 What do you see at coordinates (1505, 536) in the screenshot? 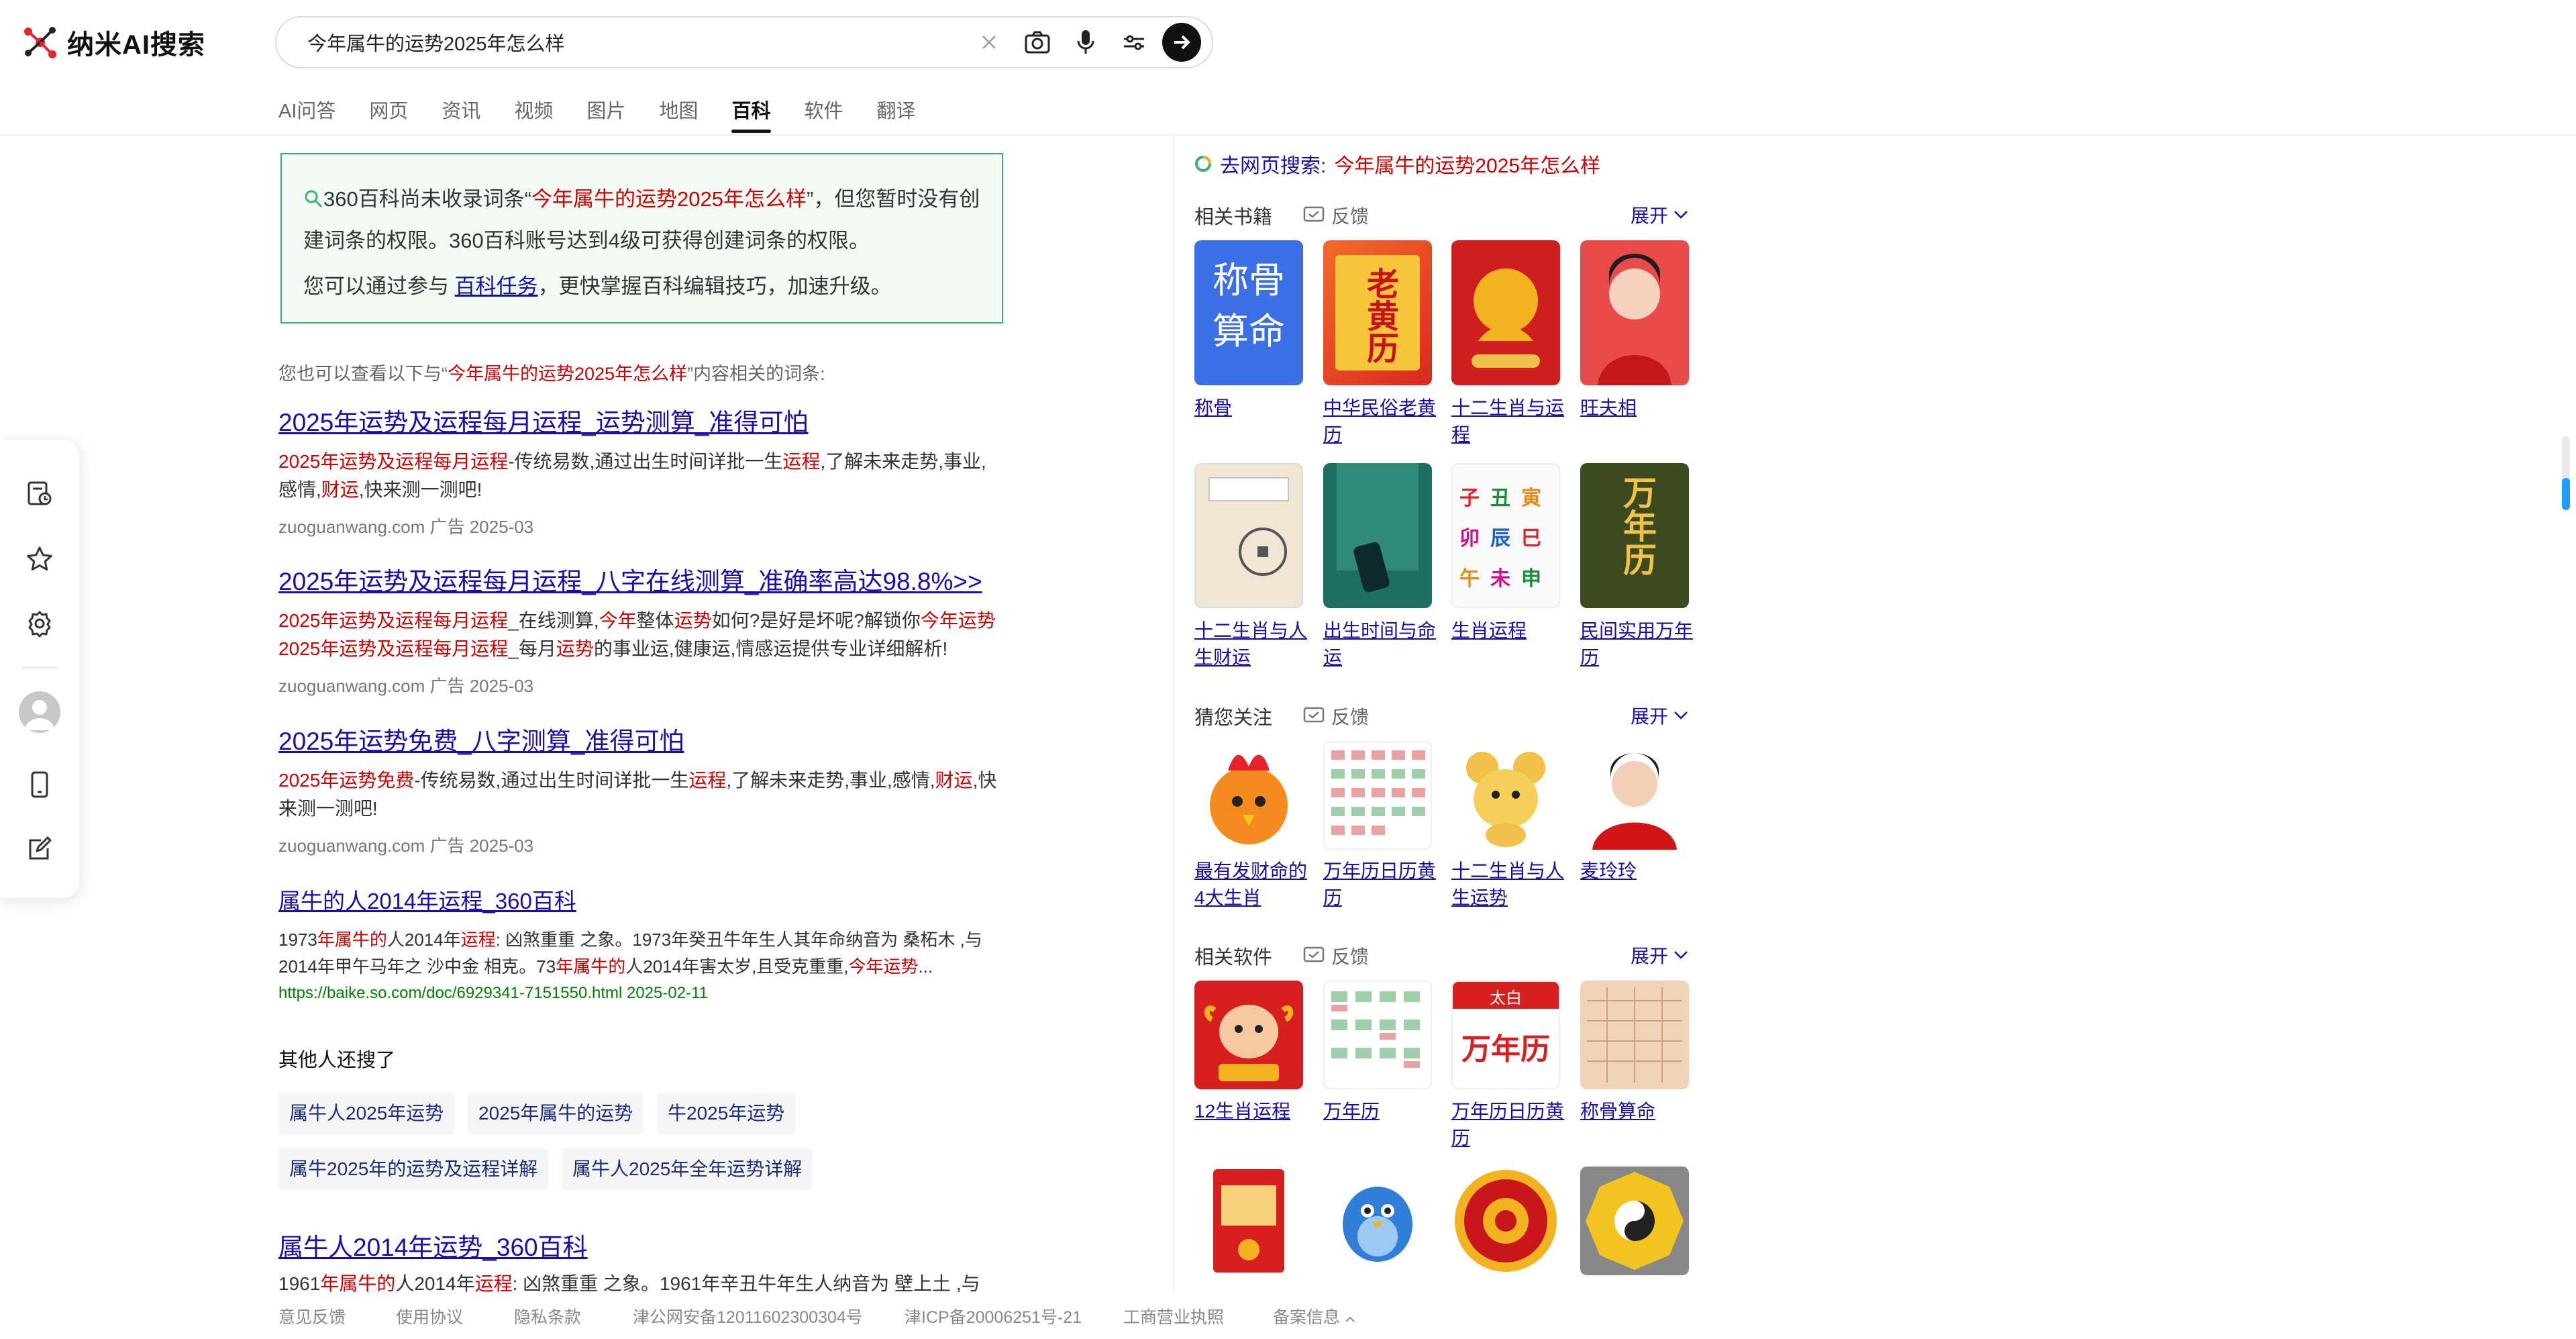
I see `book-cover-shengxiao-yuncheng: 子丑寅卯辰巳午未申` at bounding box center [1505, 536].